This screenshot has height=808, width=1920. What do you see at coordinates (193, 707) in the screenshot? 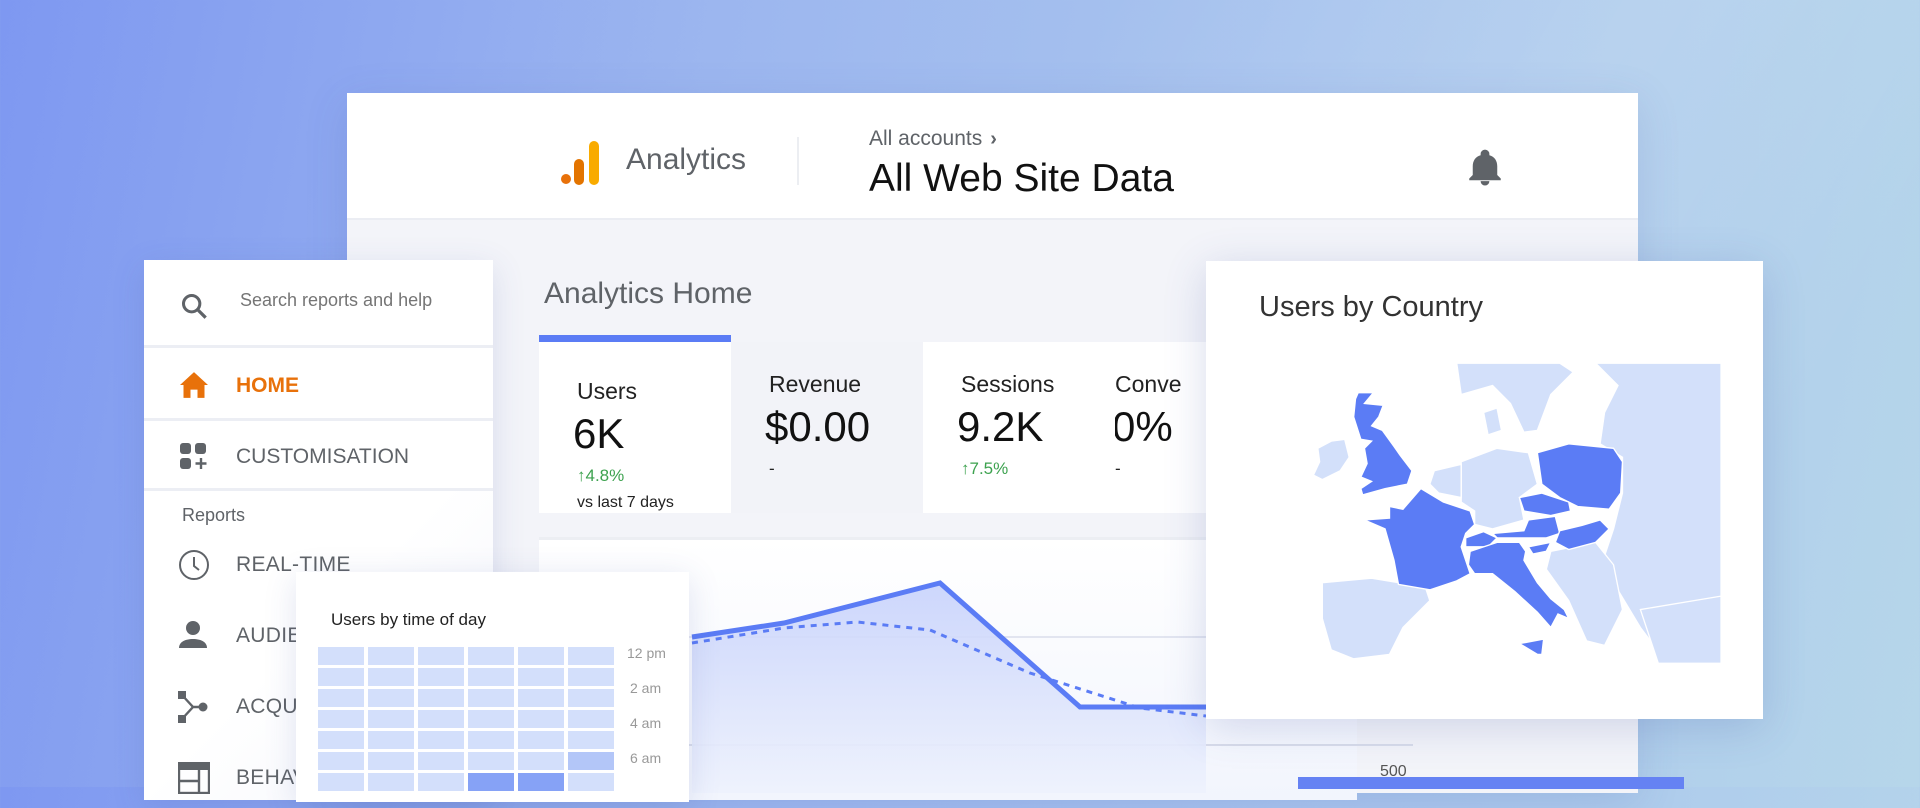
I see `acquisition-icon` at bounding box center [193, 707].